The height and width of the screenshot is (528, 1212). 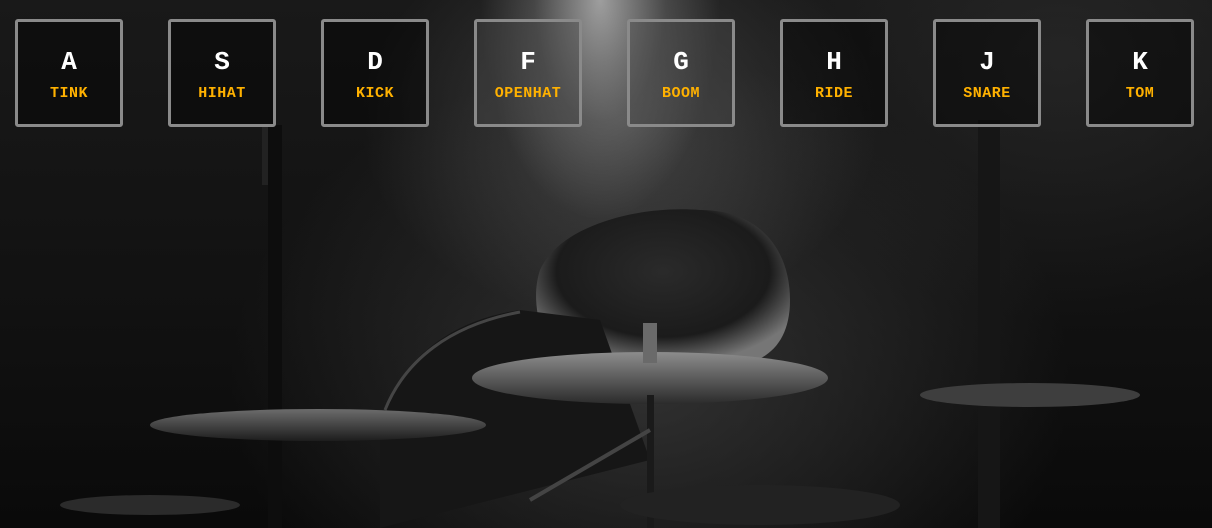 I want to click on sound-label: TINK, so click(x=68, y=93).